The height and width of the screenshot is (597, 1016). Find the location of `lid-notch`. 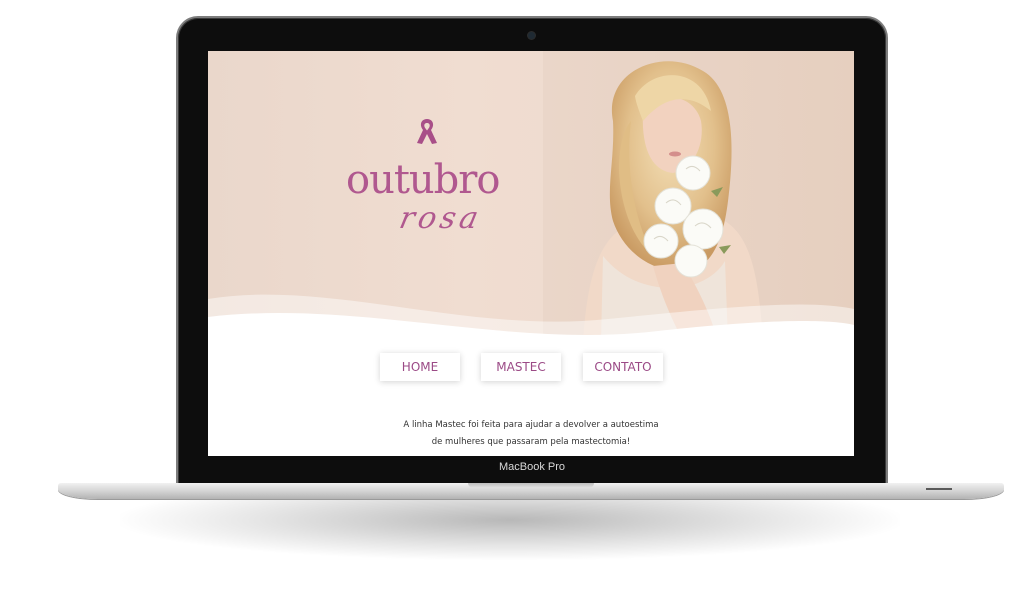

lid-notch is located at coordinates (531, 485).